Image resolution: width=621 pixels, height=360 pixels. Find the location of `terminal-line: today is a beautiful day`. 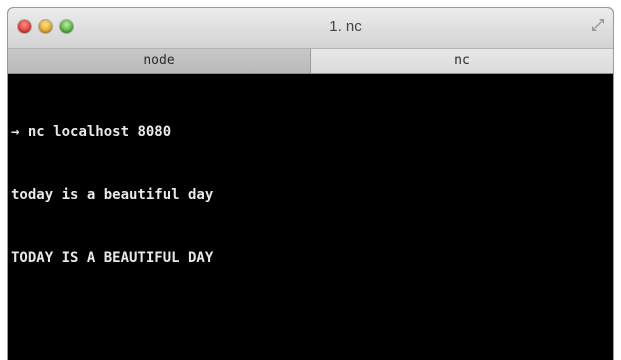

terminal-line: today is a beautiful day is located at coordinates (112, 195).